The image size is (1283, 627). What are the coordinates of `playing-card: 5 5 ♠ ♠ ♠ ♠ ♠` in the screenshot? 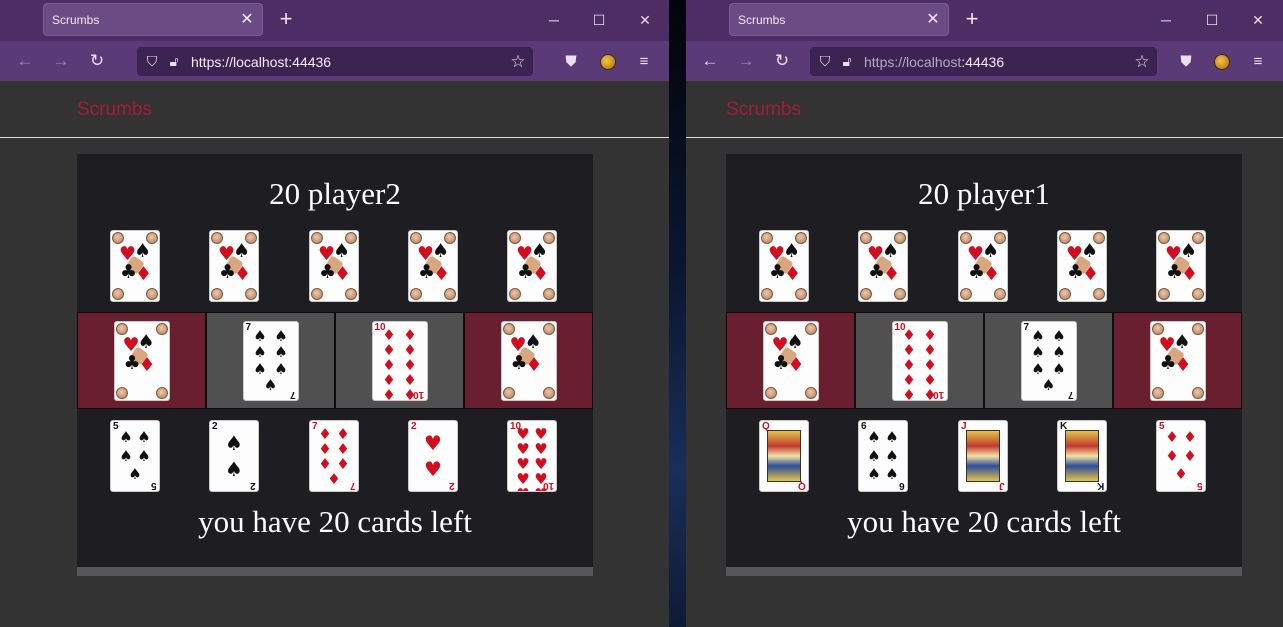 It's located at (135, 456).